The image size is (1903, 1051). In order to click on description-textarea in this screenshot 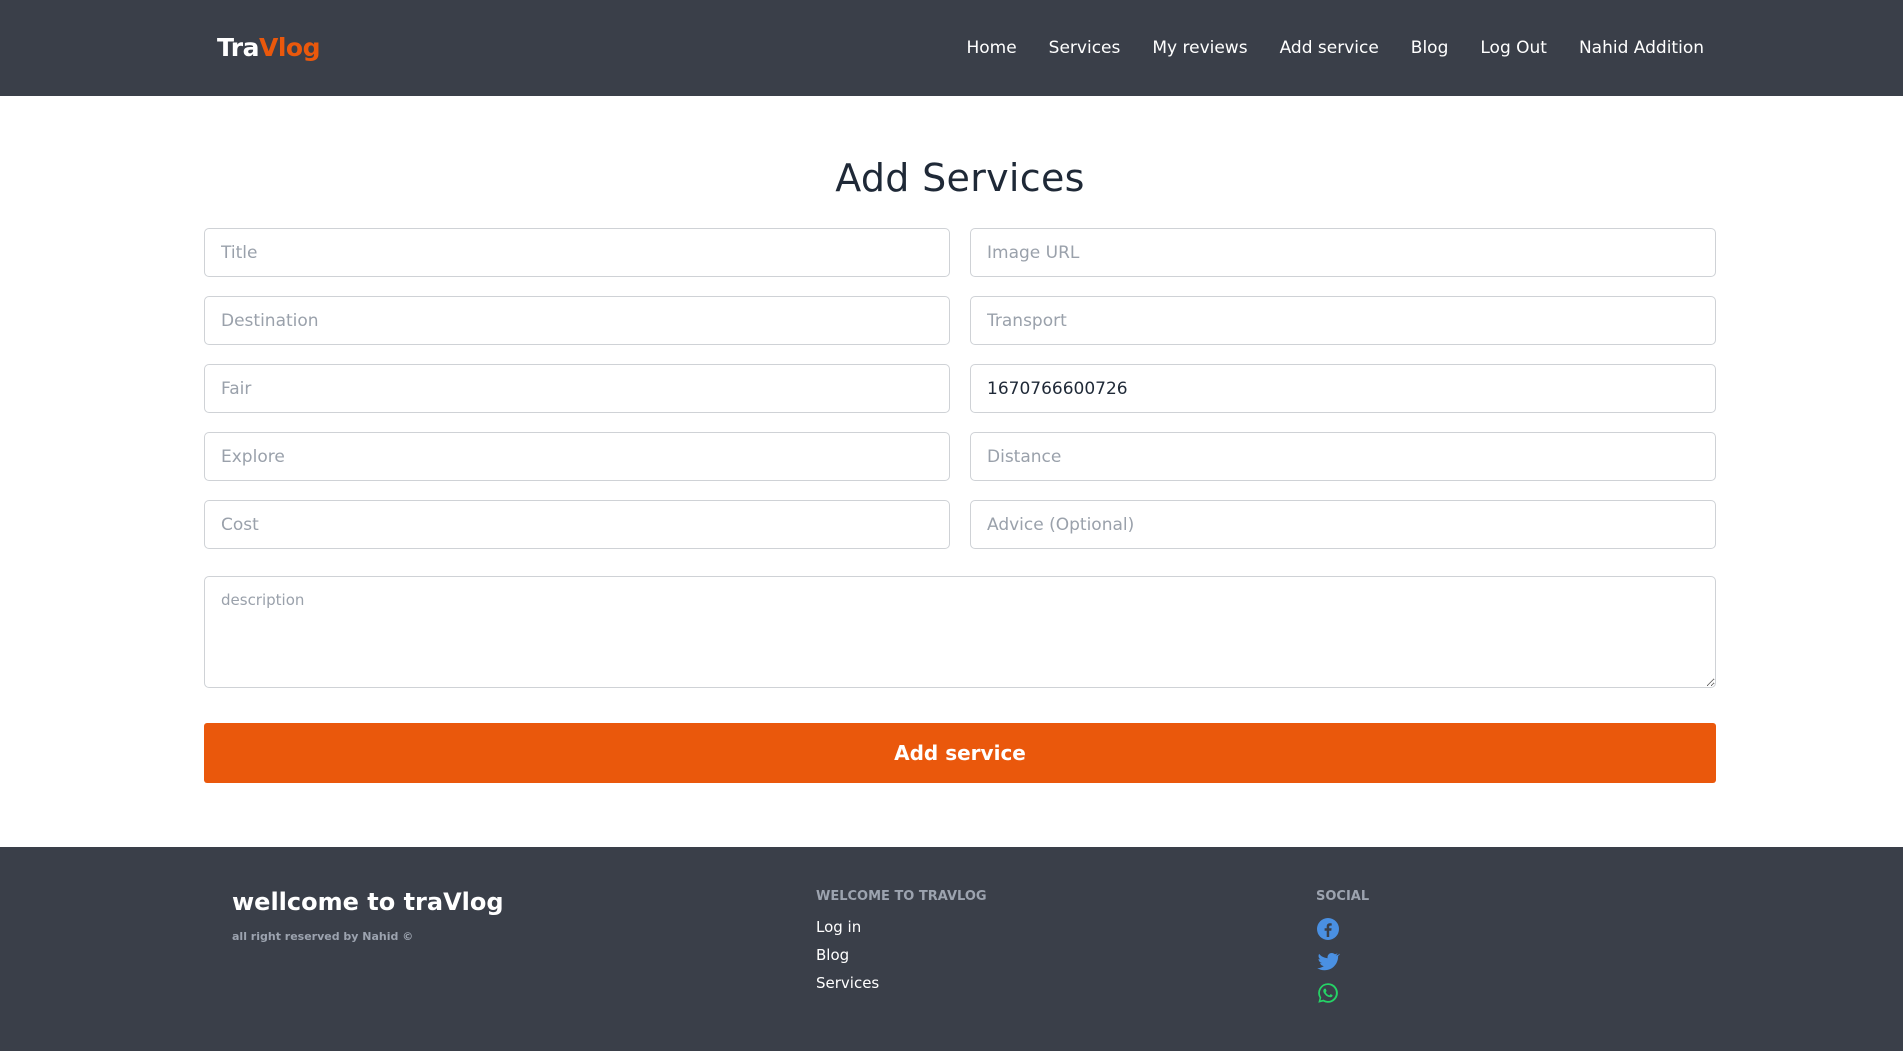, I will do `click(960, 632)`.